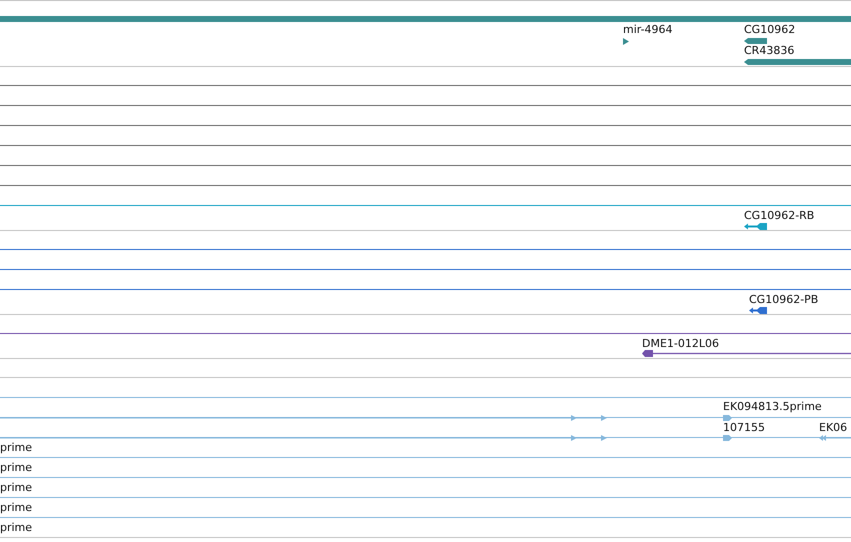 This screenshot has width=851, height=542. What do you see at coordinates (833, 427) in the screenshot?
I see `feature-label: EK06` at bounding box center [833, 427].